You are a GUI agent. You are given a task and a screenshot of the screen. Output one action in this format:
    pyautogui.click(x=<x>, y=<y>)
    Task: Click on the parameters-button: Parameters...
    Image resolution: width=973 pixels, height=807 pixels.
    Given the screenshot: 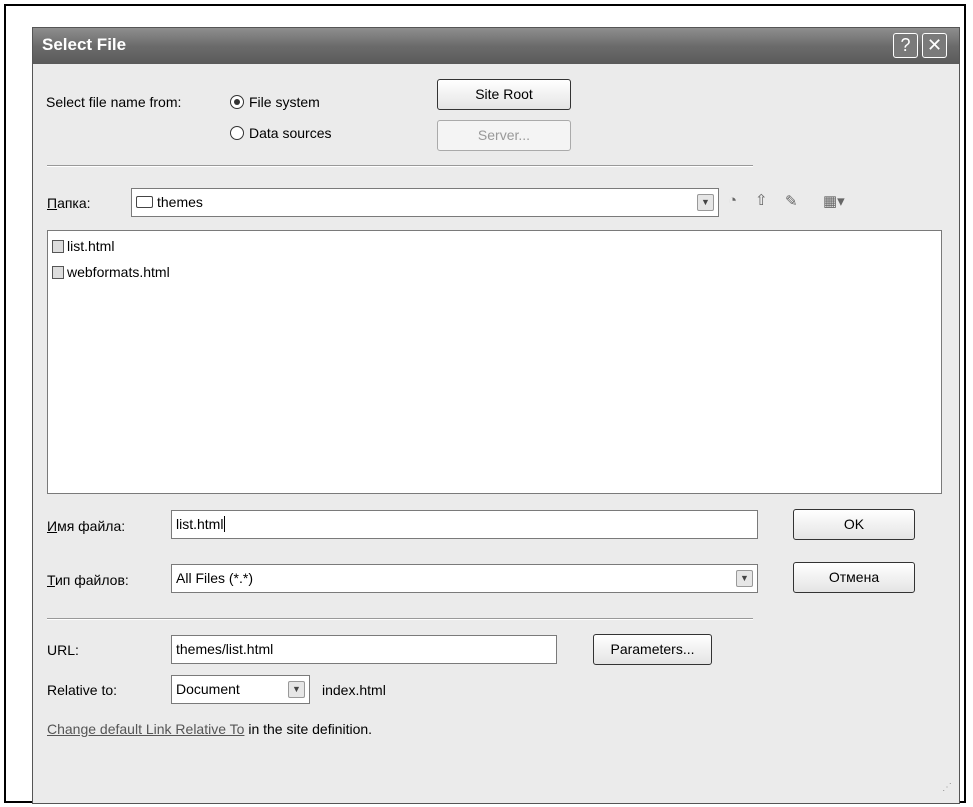 What is the action you would take?
    pyautogui.click(x=652, y=649)
    